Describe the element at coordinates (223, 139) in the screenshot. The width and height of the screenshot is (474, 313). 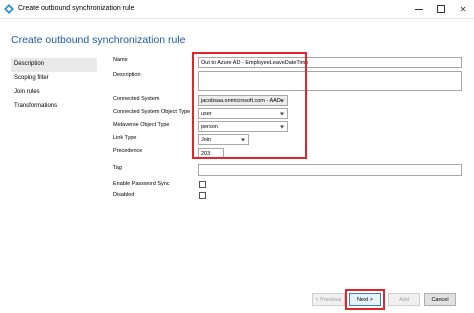
I see `link-type-select: Join` at that location.